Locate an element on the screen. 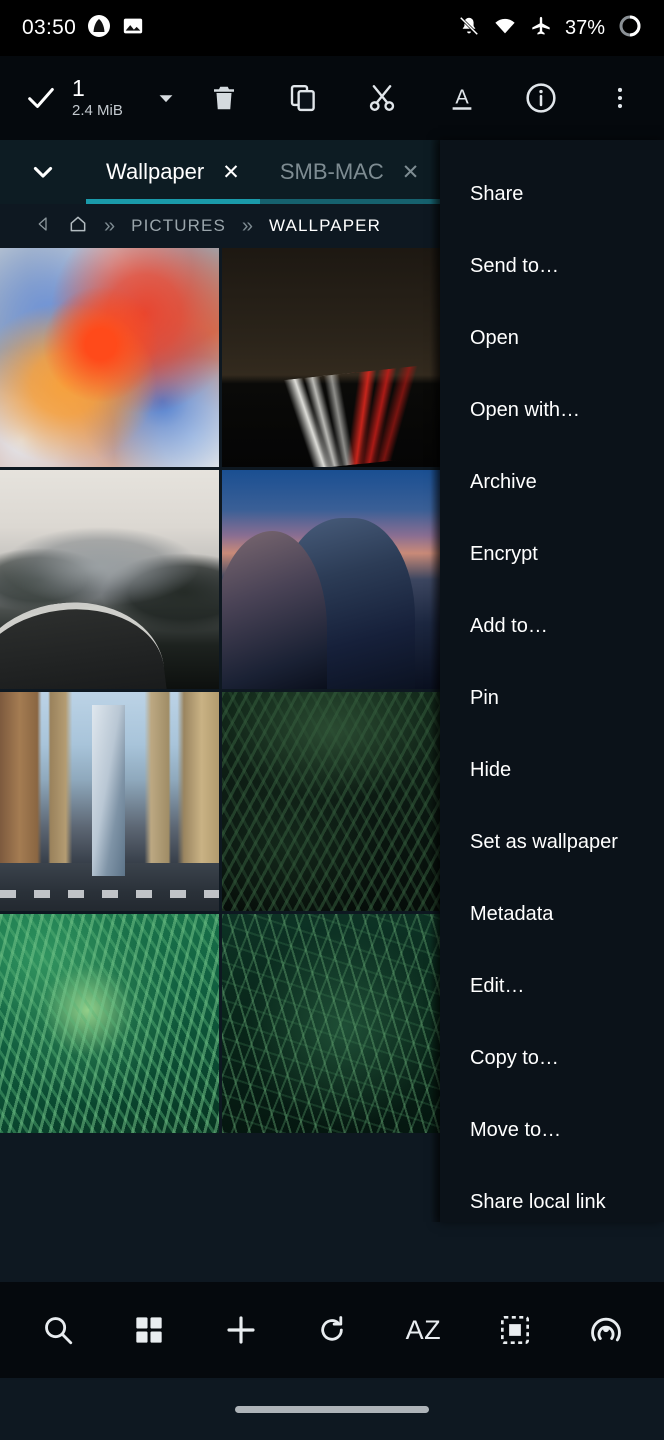 The image size is (664, 1440). selection-size: 2.4 MiB is located at coordinates (97, 110).